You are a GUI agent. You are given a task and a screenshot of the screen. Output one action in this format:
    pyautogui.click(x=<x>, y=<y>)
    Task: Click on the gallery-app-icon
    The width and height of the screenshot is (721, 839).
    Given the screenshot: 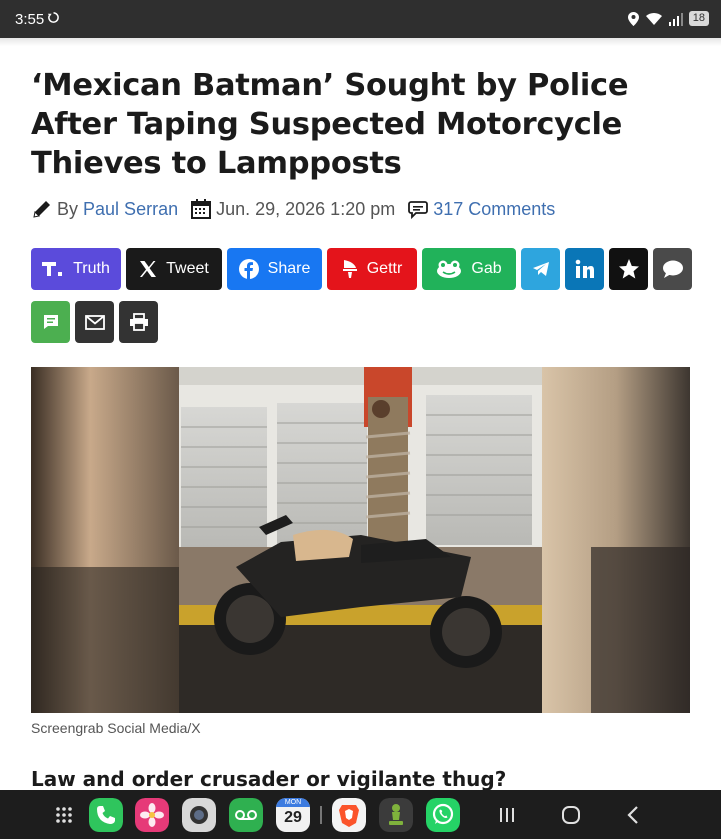 What is the action you would take?
    pyautogui.click(x=152, y=815)
    